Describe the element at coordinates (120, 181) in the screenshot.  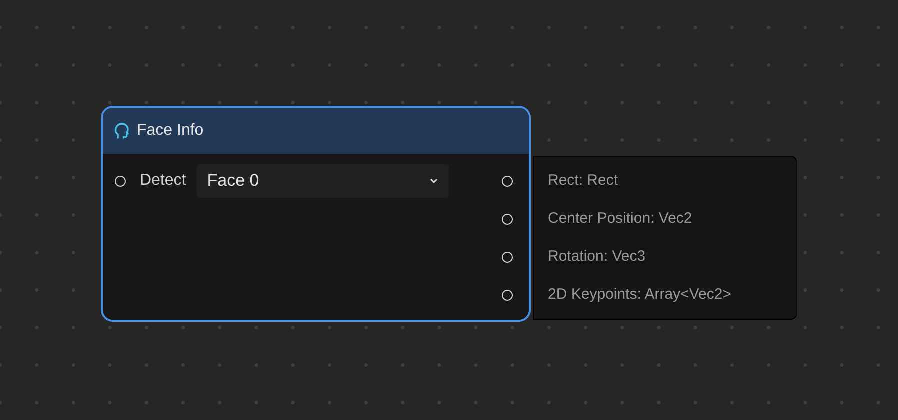
I see `input-port` at that location.